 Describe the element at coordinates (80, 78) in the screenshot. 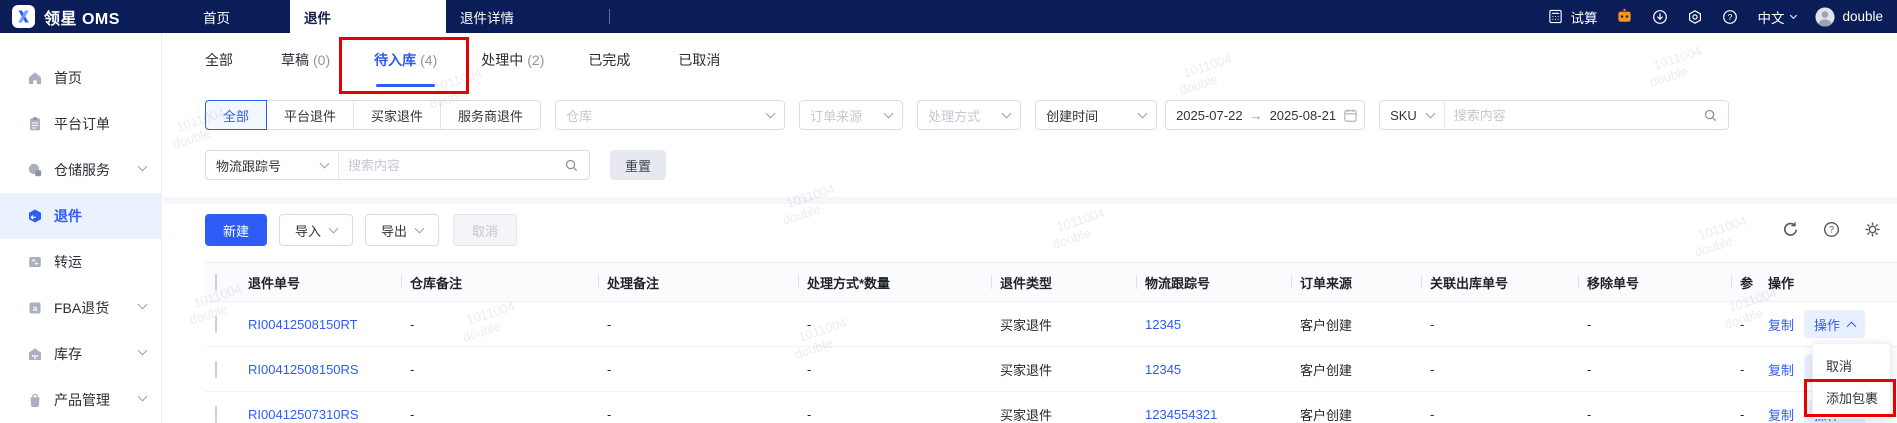

I see `sidebar-item-home: 首页` at that location.